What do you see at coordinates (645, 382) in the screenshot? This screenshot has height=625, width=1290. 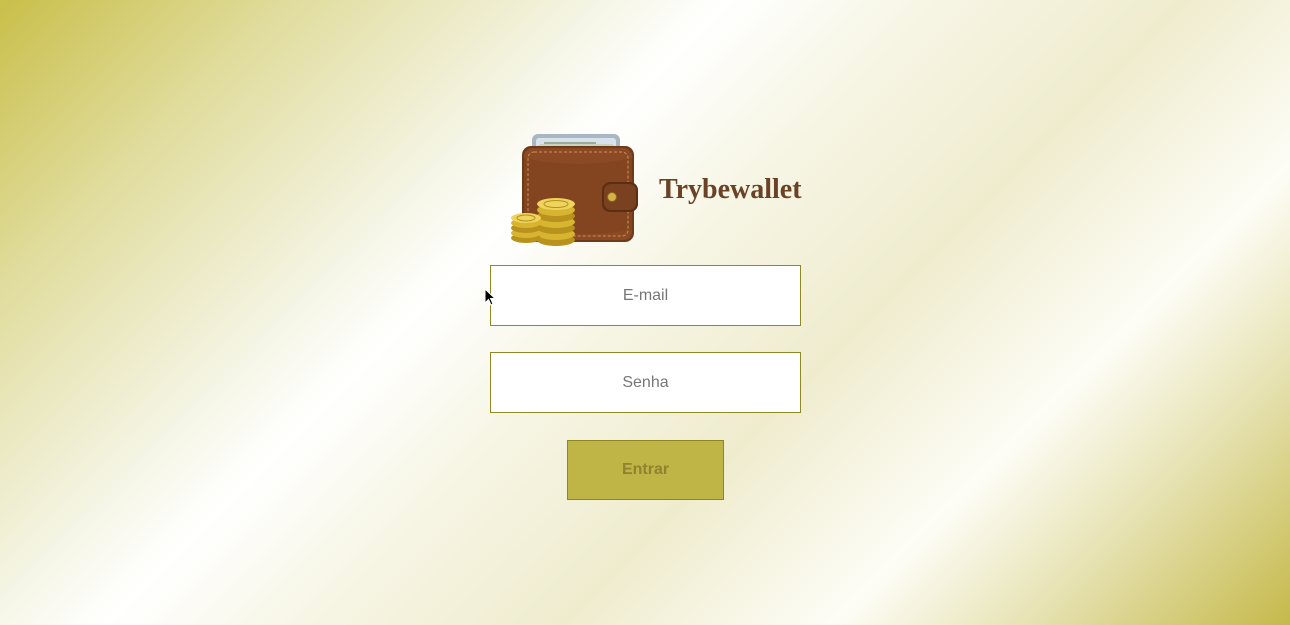 I see `password-field` at bounding box center [645, 382].